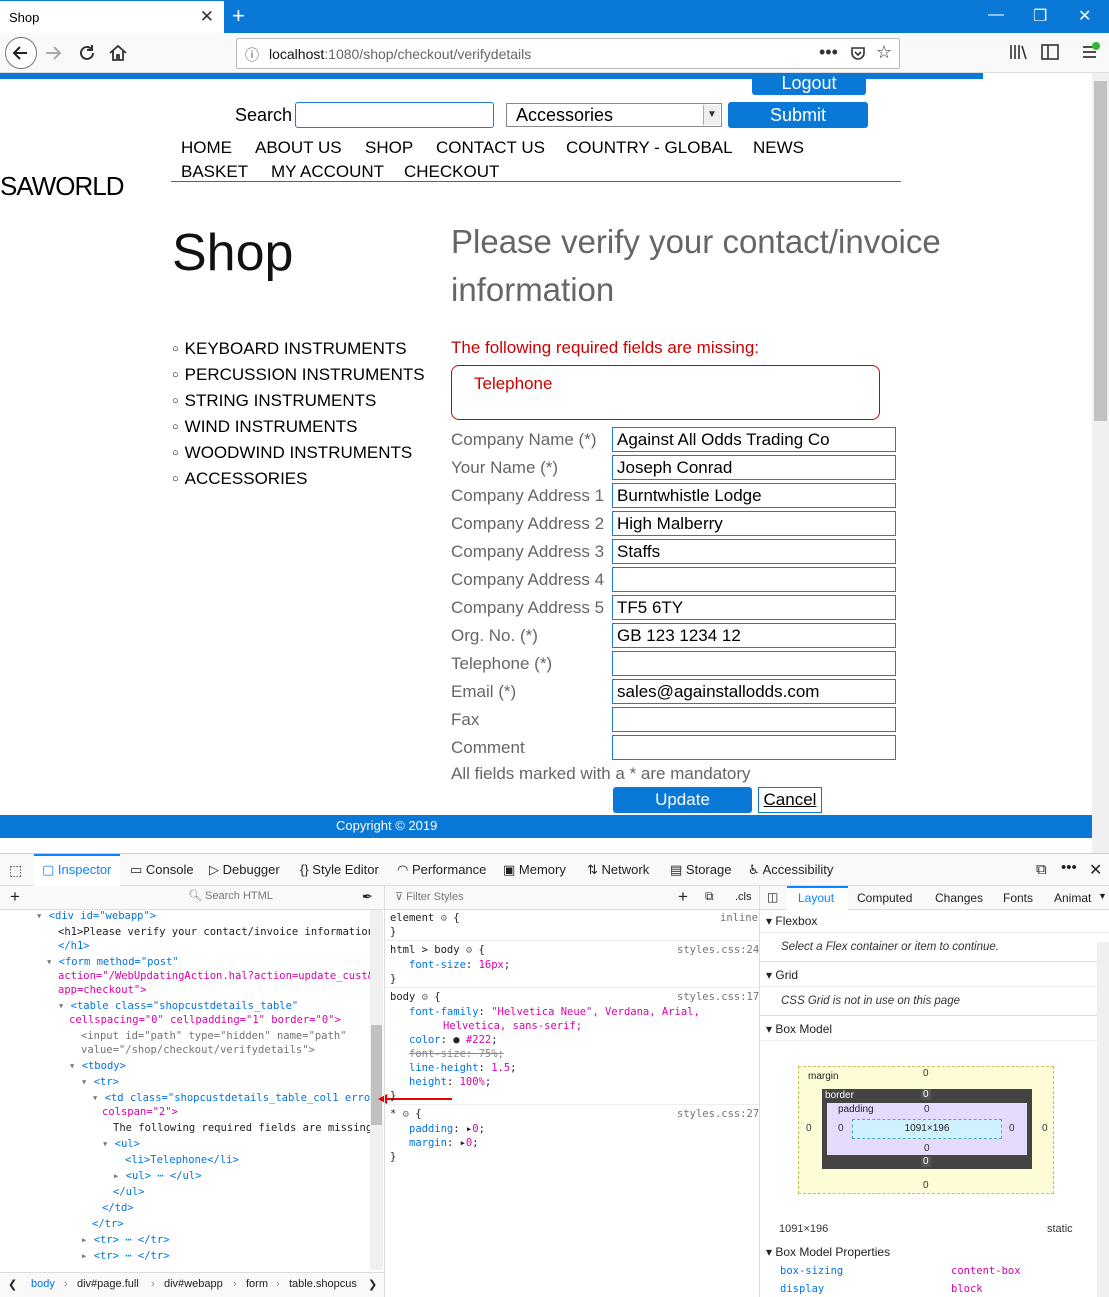 The height and width of the screenshot is (1297, 1109). What do you see at coordinates (441, 870) in the screenshot?
I see `tab-performance: ◠ Performance` at bounding box center [441, 870].